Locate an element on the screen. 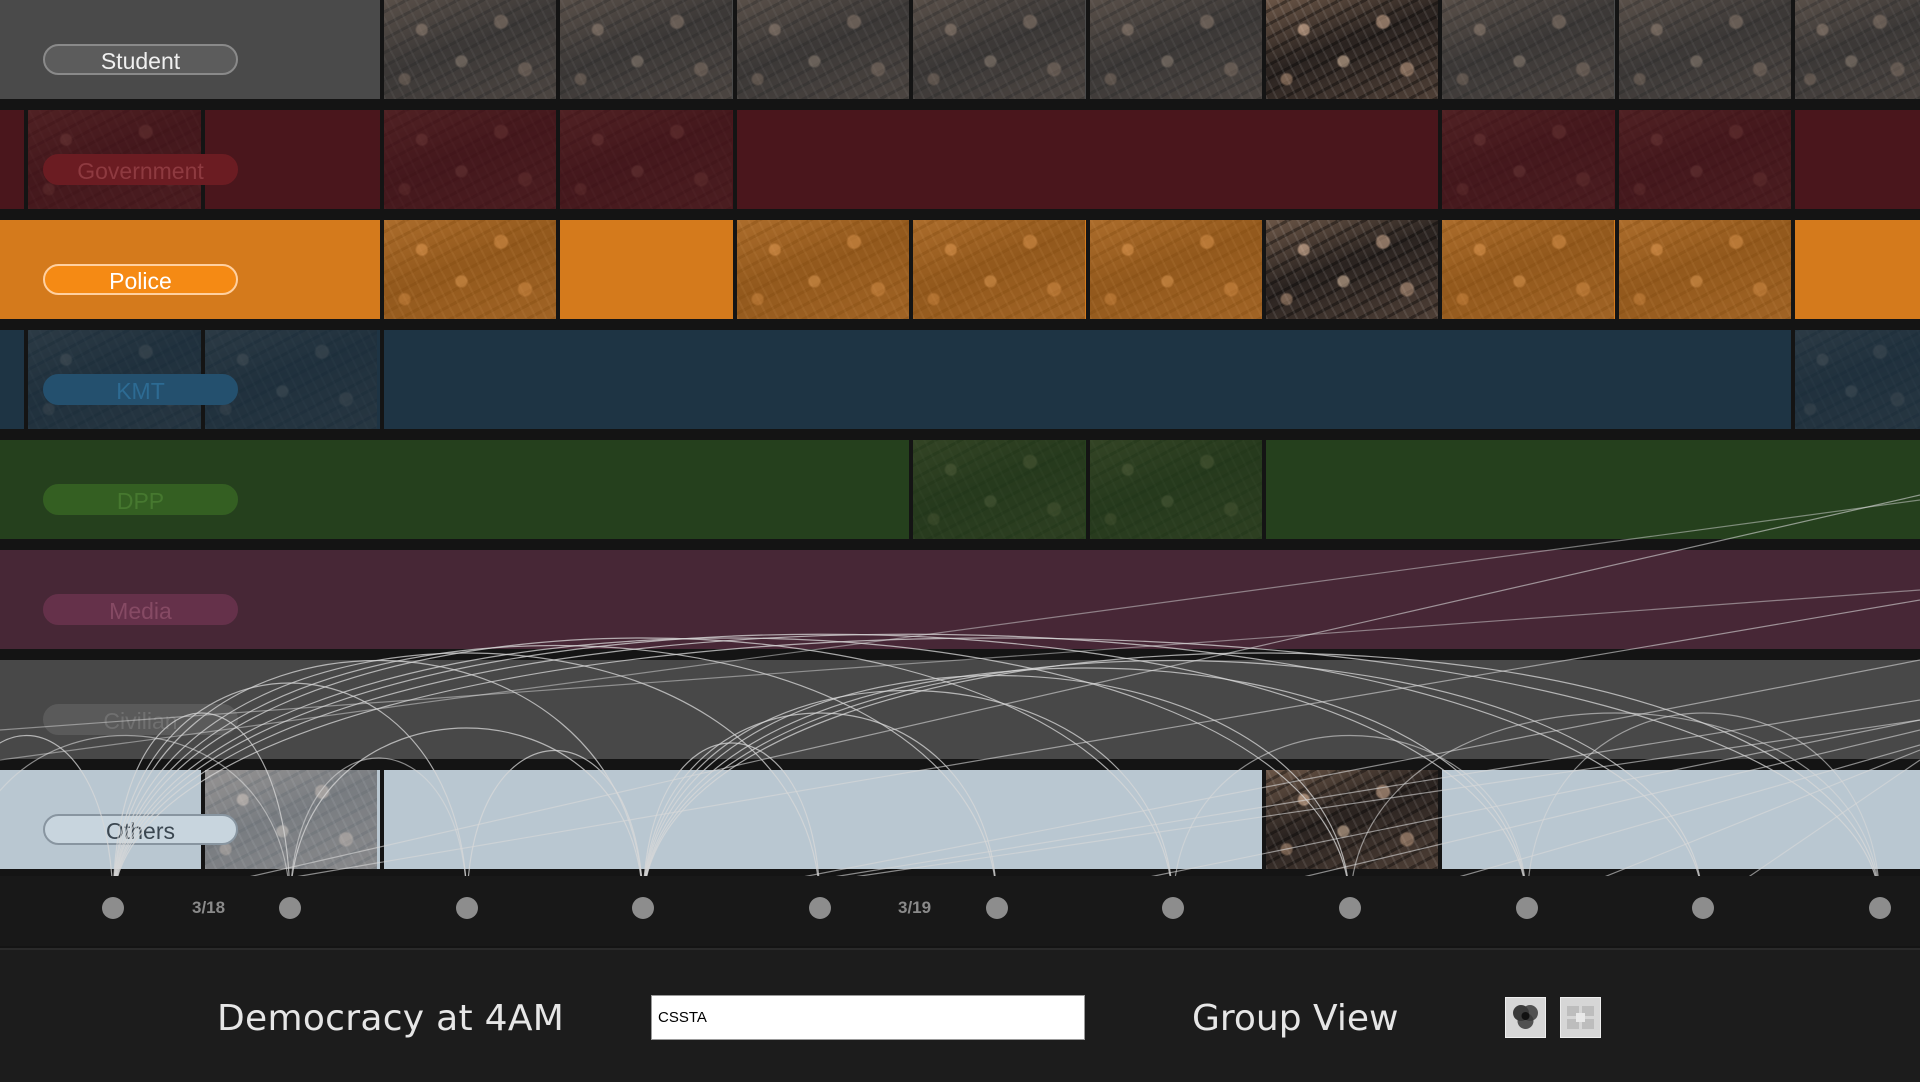 The width and height of the screenshot is (1920, 1082). group-view-button is located at coordinates (1525, 1017).